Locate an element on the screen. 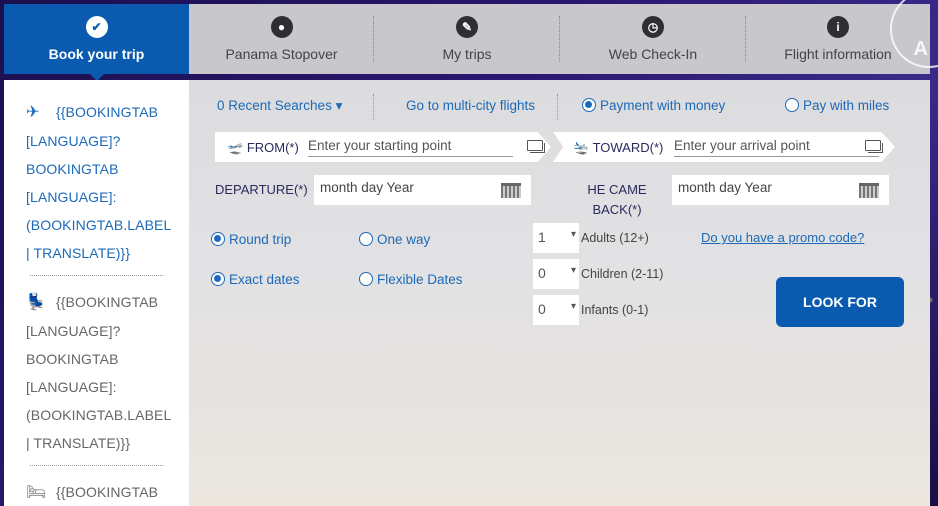 Image resolution: width=938 pixels, height=506 pixels. departure-label: DEPARTURE(*) is located at coordinates (261, 189).